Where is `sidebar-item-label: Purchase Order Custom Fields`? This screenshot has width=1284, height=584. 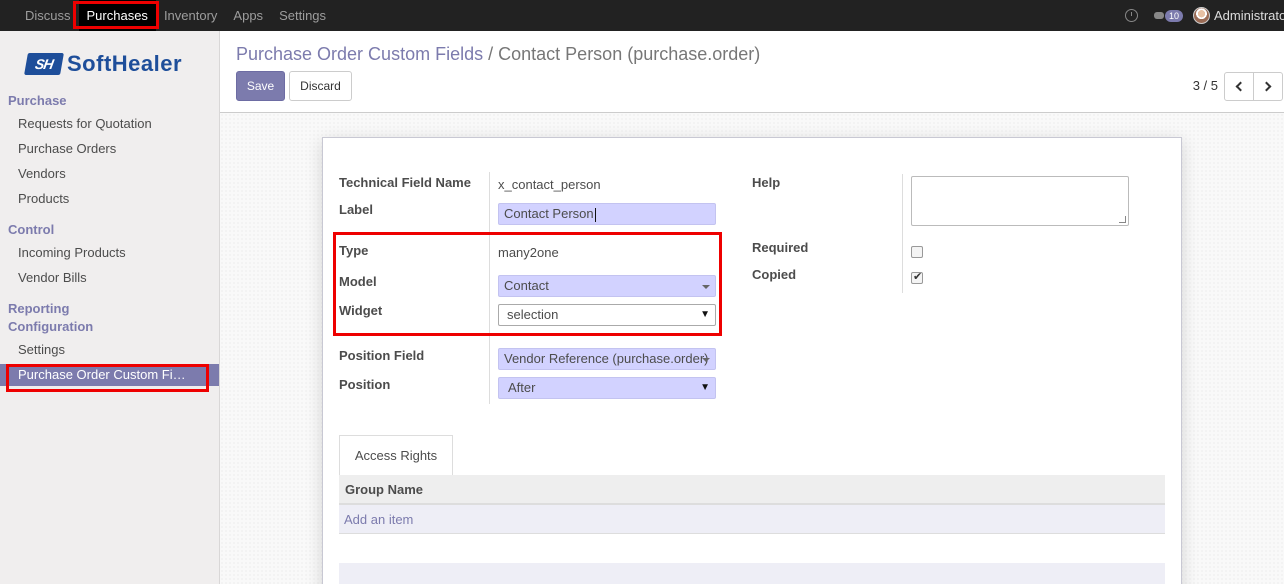
sidebar-item-label: Purchase Order Custom Fields is located at coordinates (103, 374).